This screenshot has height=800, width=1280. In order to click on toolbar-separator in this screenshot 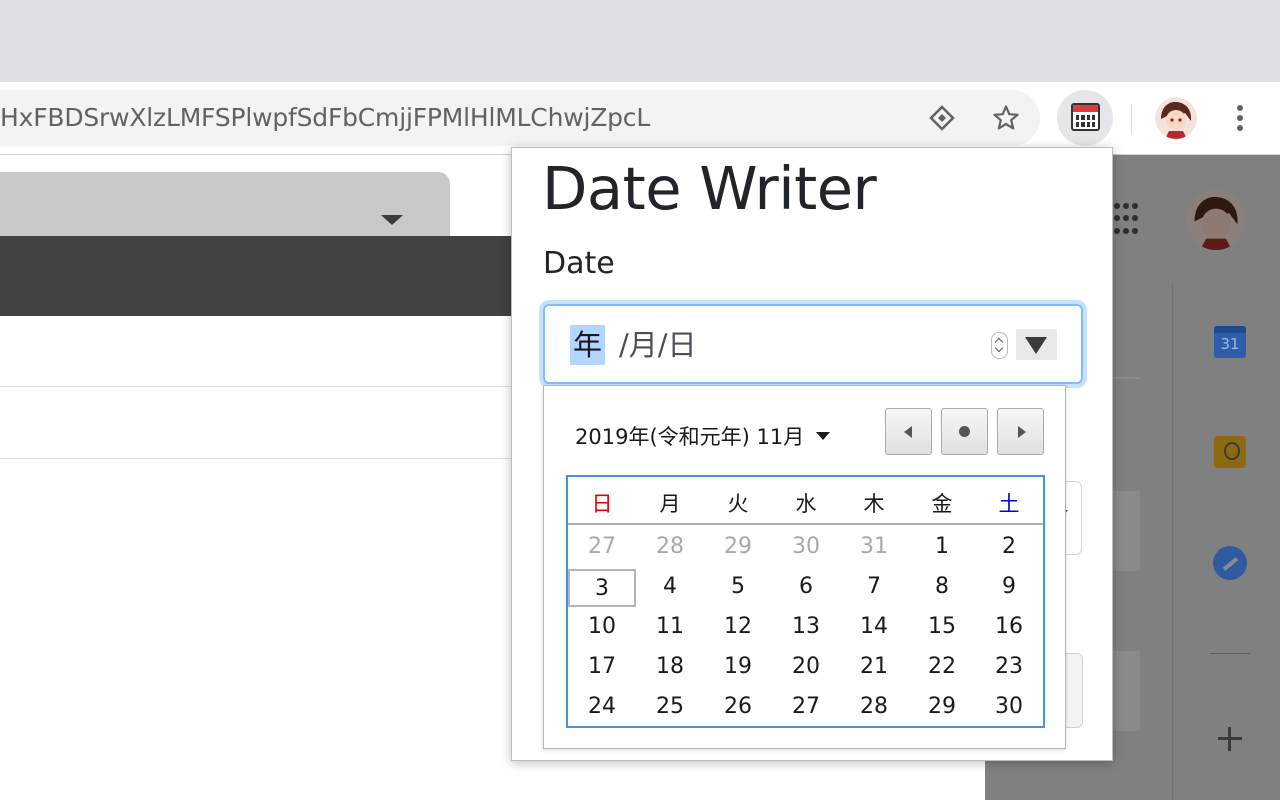, I will do `click(1131, 119)`.